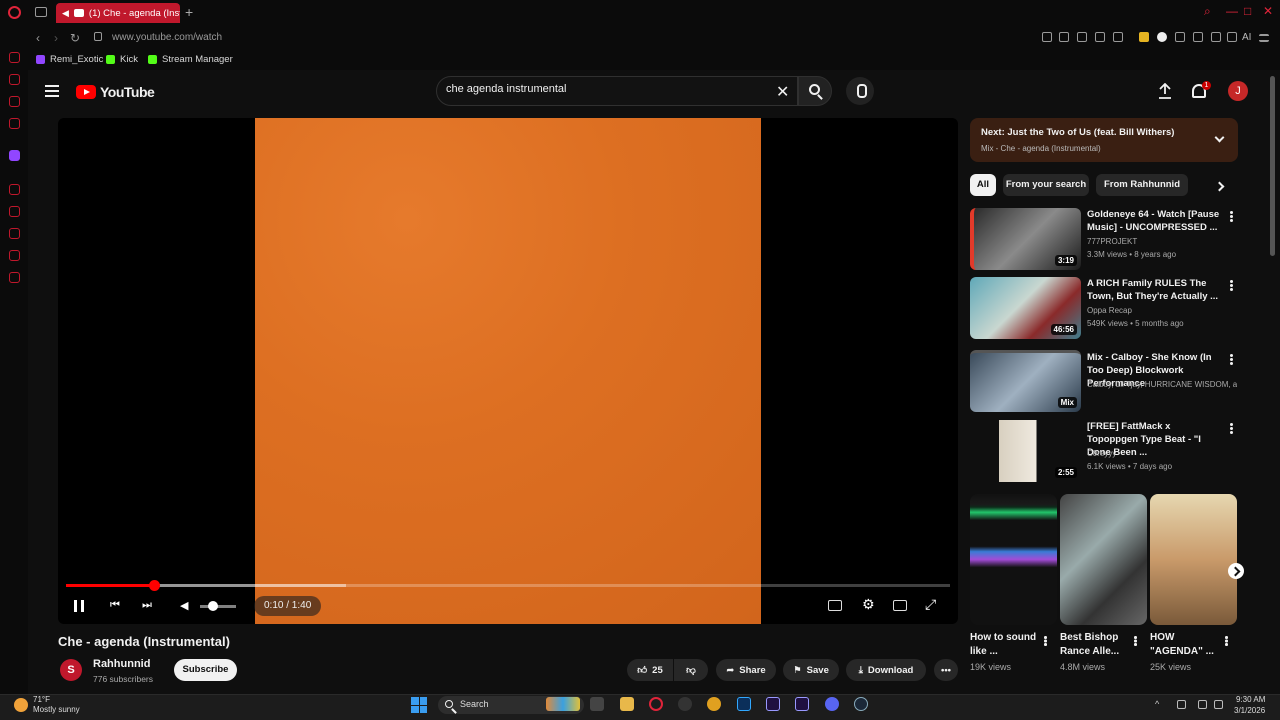 The height and width of the screenshot is (720, 1280). Describe the element at coordinates (811, 670) in the screenshot. I see `save-button: ⚑ Save` at that location.